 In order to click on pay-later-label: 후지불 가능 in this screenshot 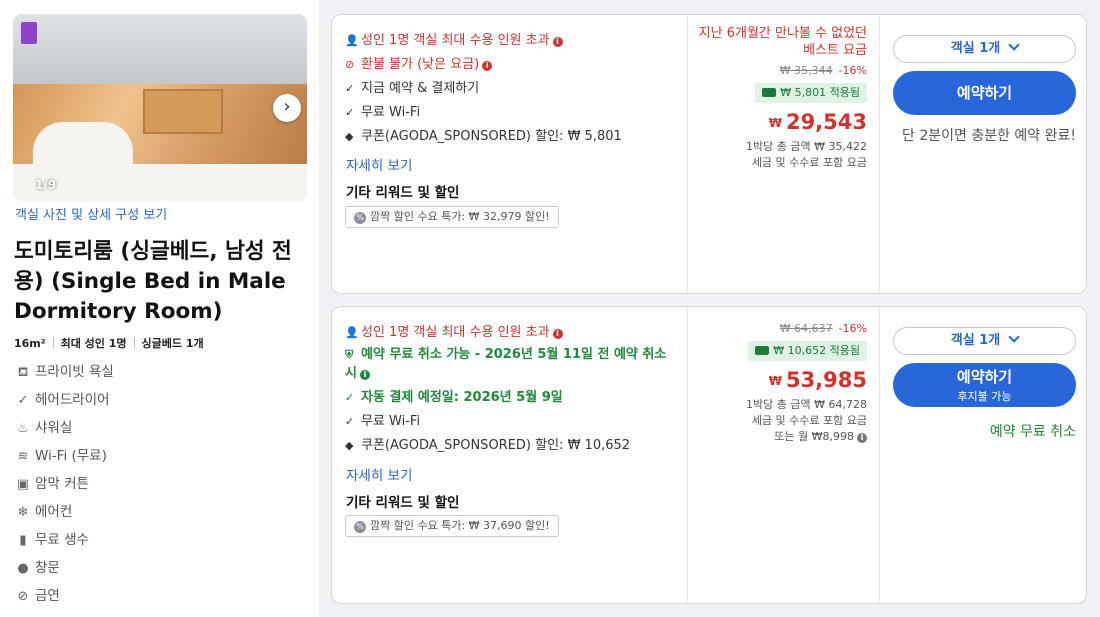, I will do `click(984, 396)`.